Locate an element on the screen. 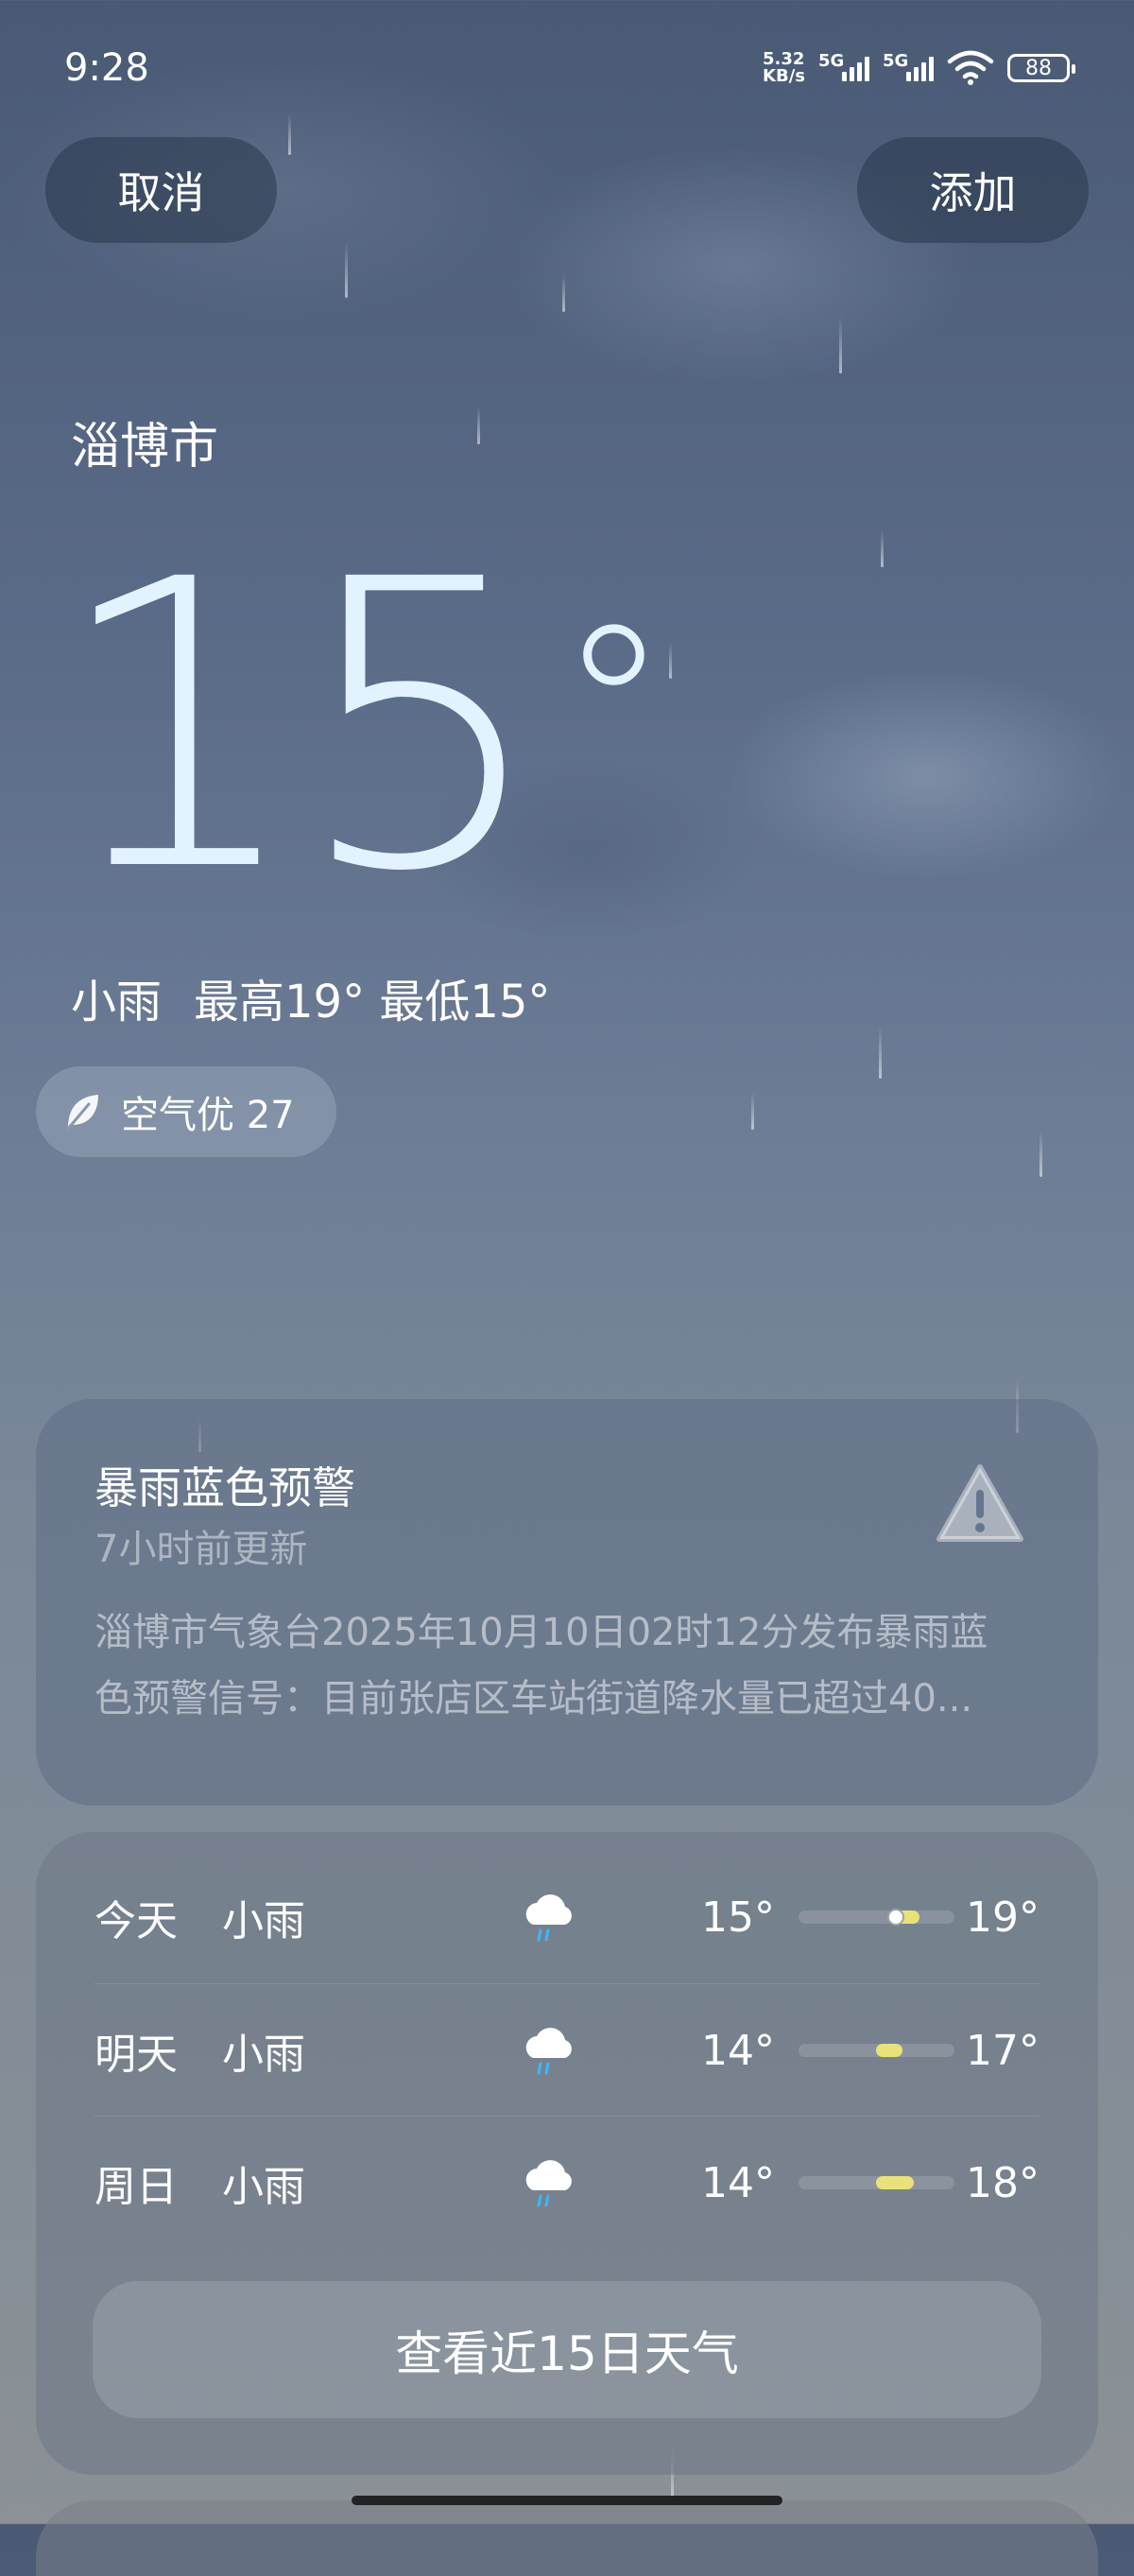 Image resolution: width=1134 pixels, height=2576 pixels. air-quality-label: 空气优 27 is located at coordinates (208, 1115).